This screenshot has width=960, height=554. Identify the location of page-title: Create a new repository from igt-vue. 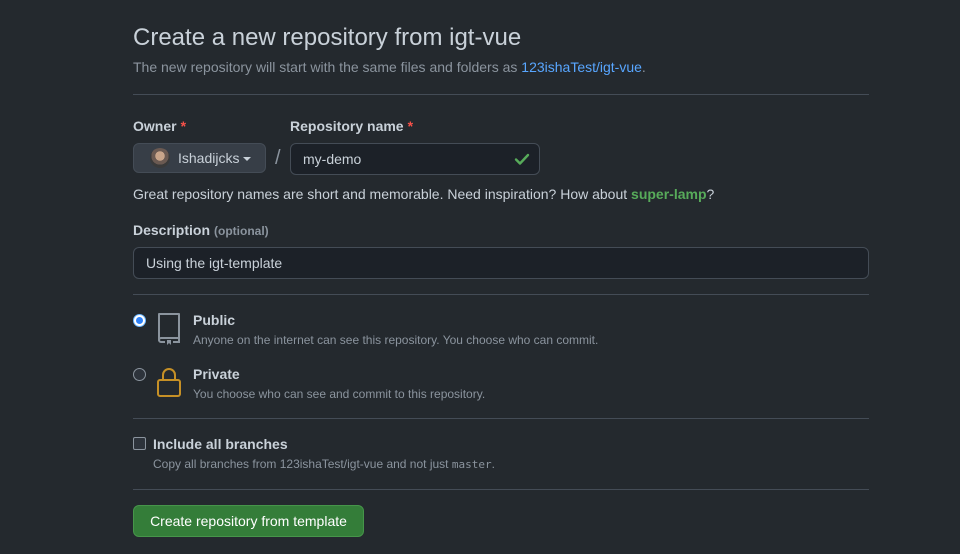
(327, 37).